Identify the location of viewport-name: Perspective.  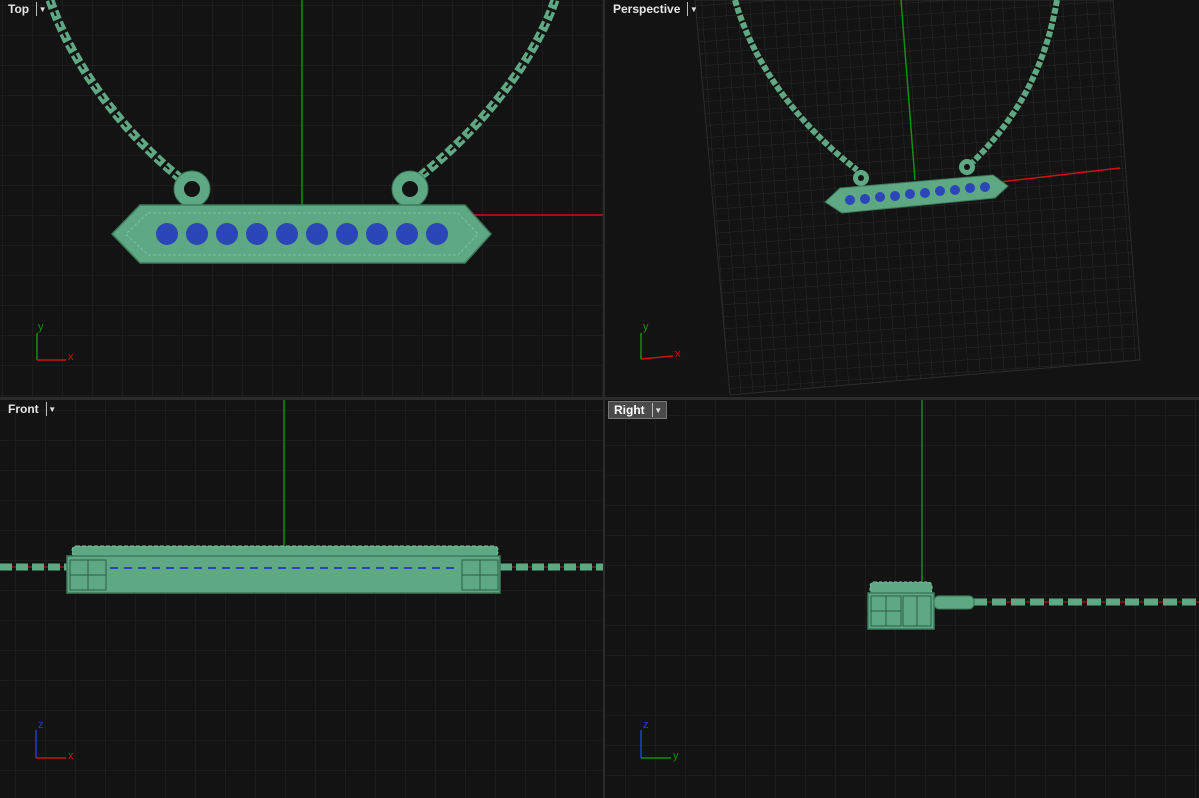
(647, 9).